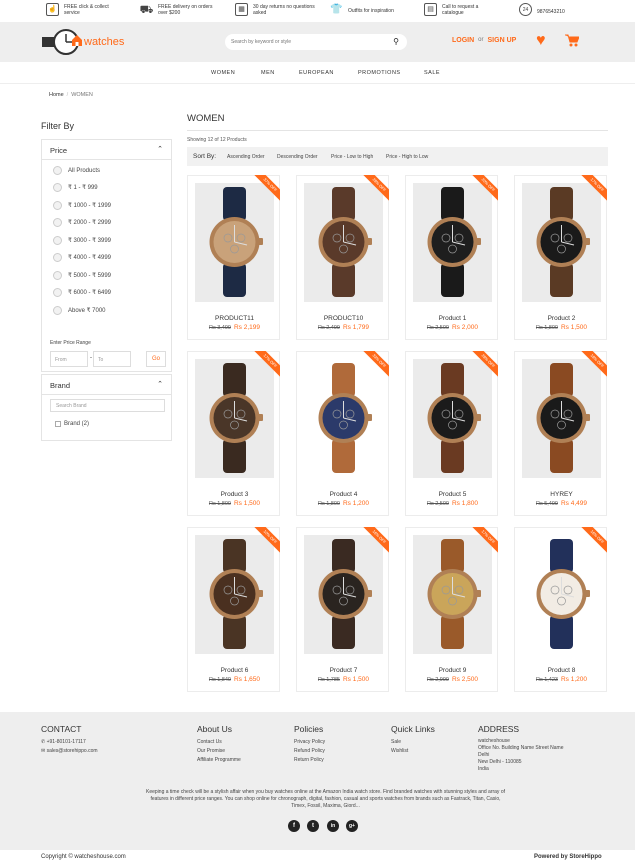 The height and width of the screenshot is (868, 635). I want to click on price-option: ₹ 5000 - ₹ 5999, so click(82, 275).